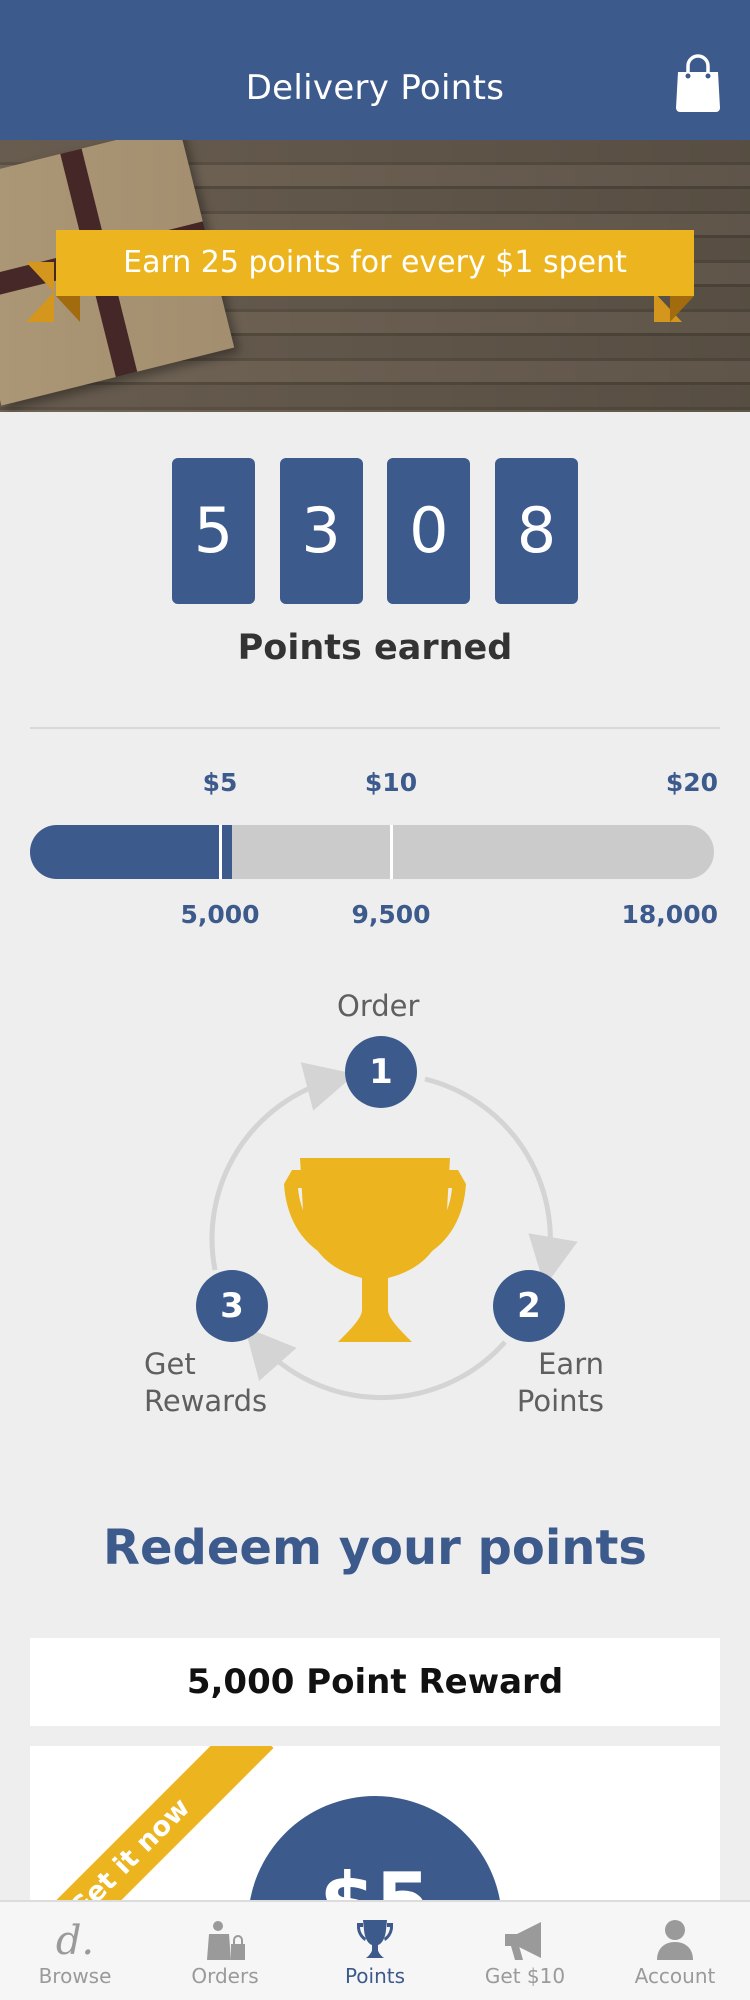 This screenshot has width=750, height=2000. I want to click on divider, so click(375, 728).